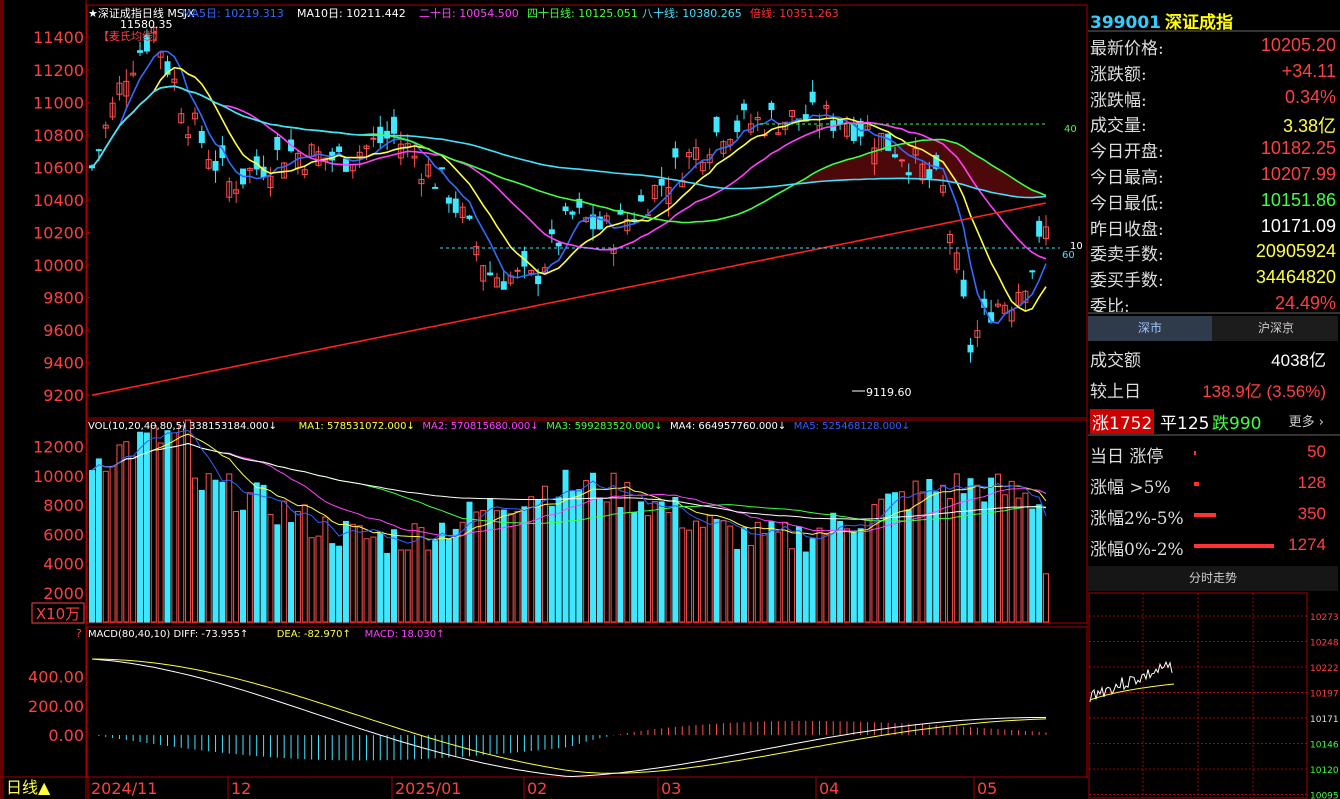 The image size is (1340, 799). I want to click on volume-tick: 10000, so click(58, 476).